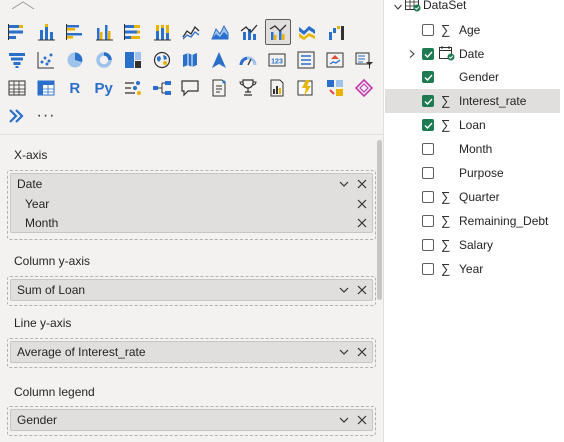 The width and height of the screenshot is (564, 442). I want to click on column-legend-well: Gender, so click(191, 421).